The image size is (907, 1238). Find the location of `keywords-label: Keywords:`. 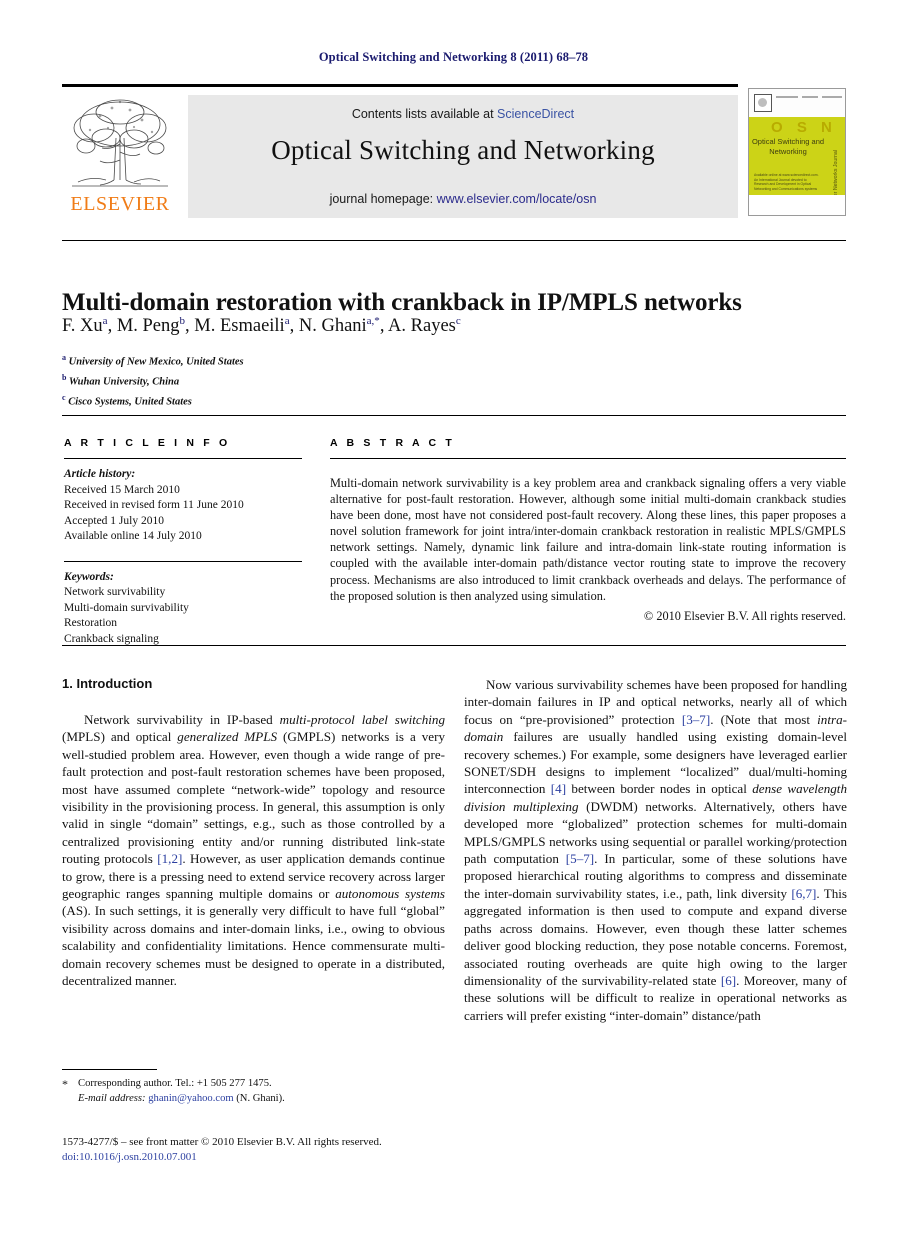

keywords-label: Keywords: is located at coordinates (89, 576).